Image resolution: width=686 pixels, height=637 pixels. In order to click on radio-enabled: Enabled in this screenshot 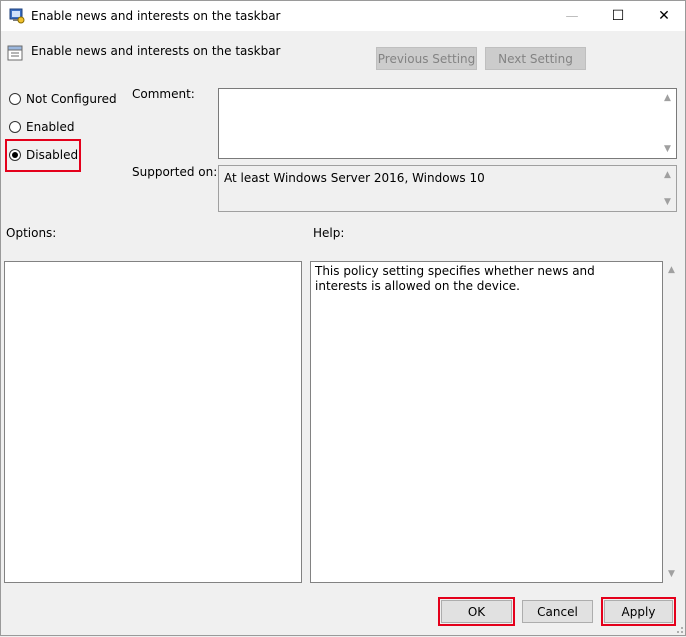, I will do `click(42, 127)`.